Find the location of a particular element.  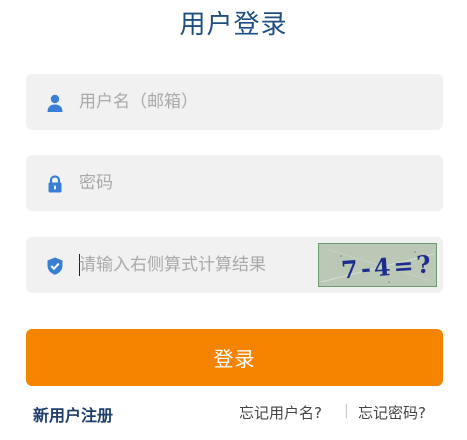

forgot-password-link: 忘记密码? is located at coordinates (392, 412).